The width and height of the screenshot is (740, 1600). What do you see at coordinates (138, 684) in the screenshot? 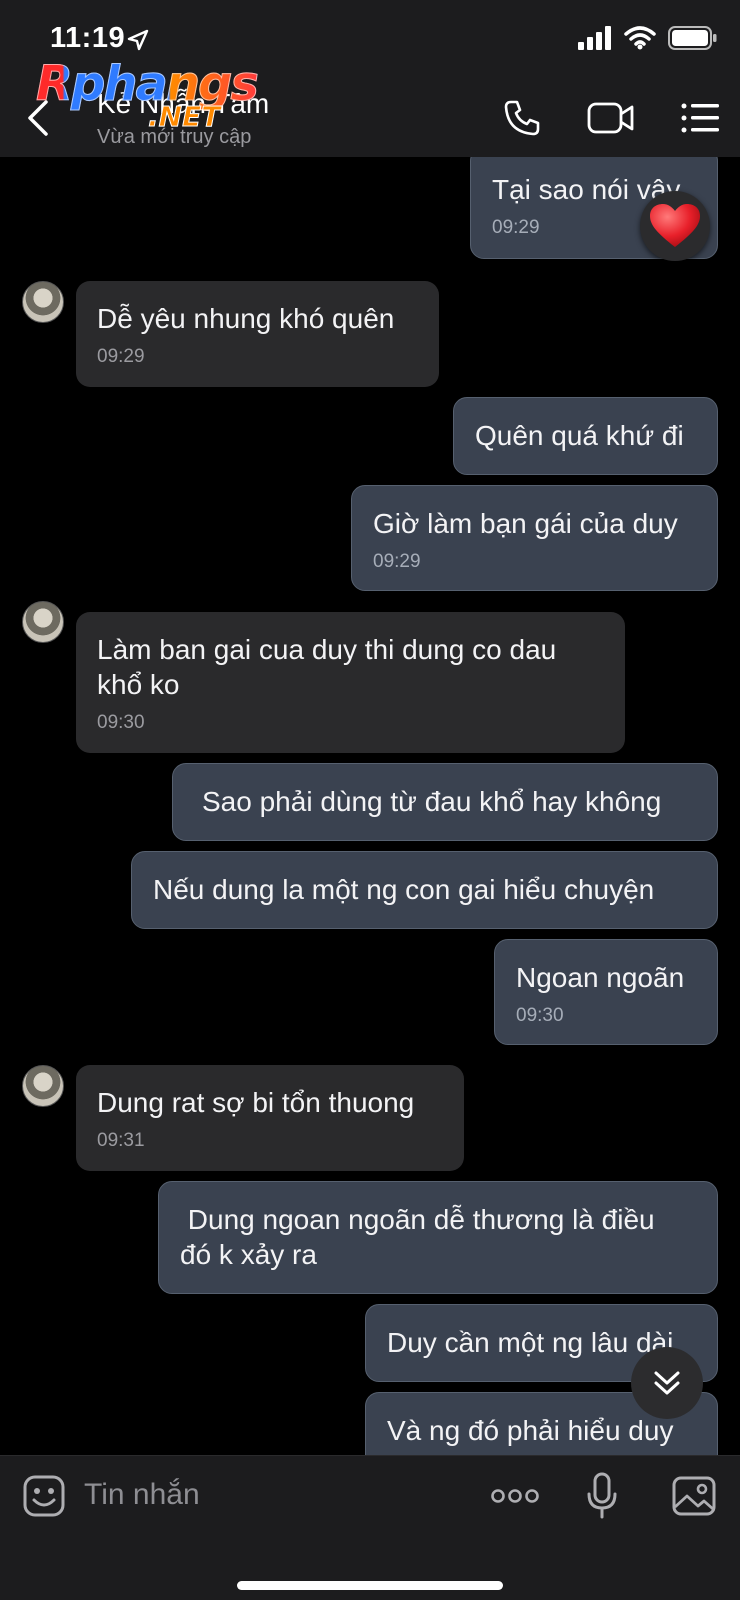
I see `message-text-line2: khổ ko` at bounding box center [138, 684].